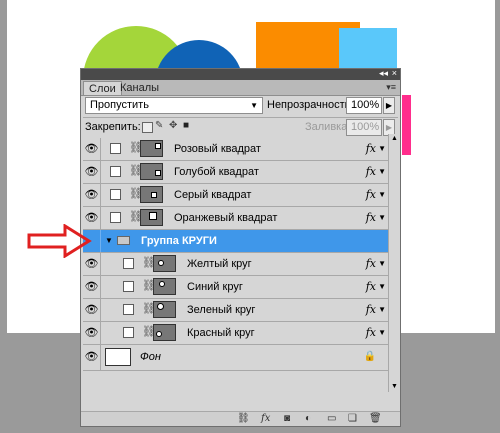  I want to click on new-layer-icon: ❏, so click(352, 418).